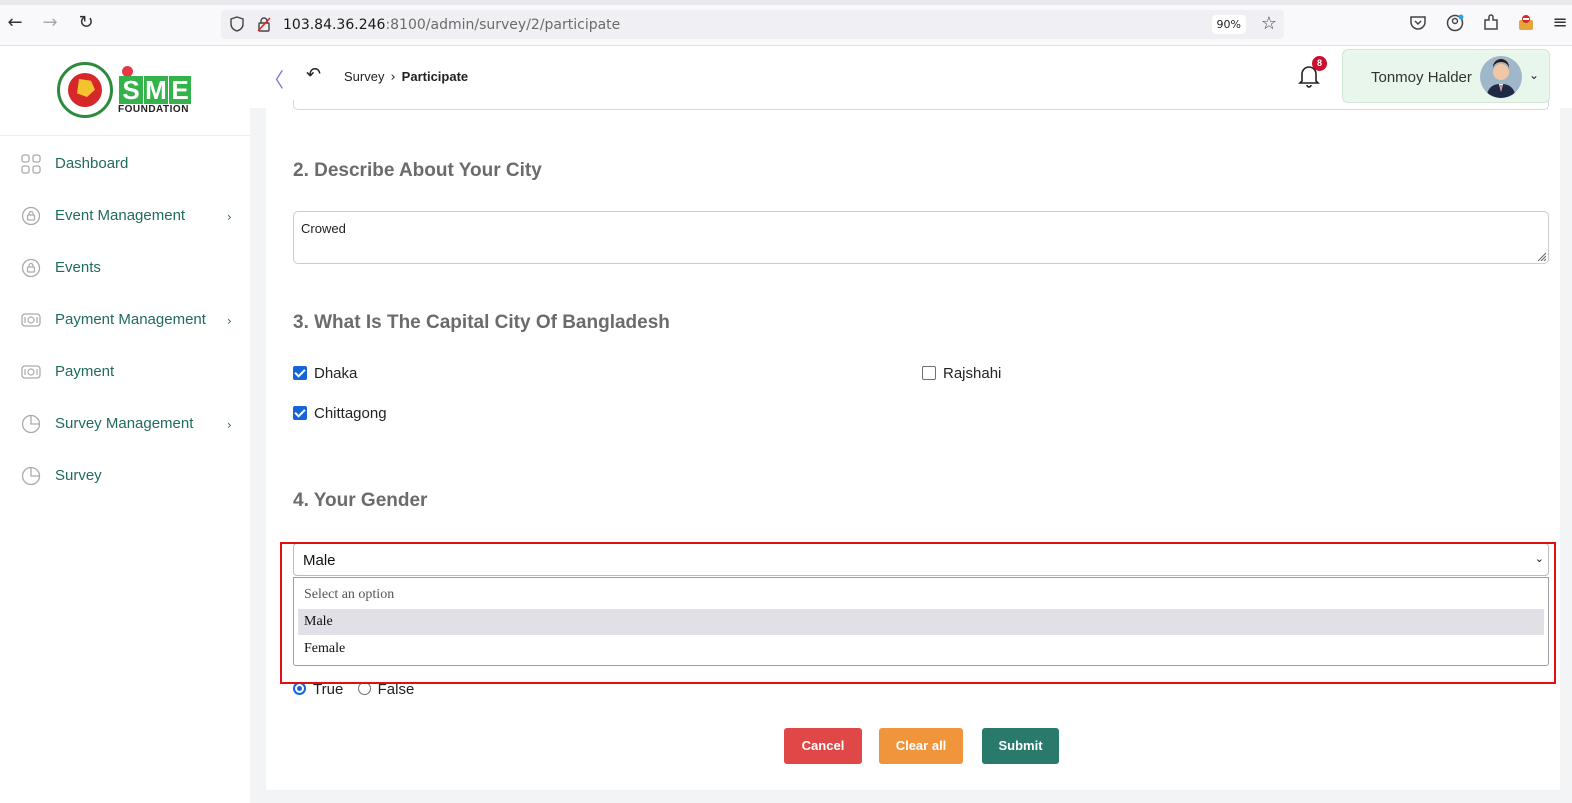 This screenshot has width=1572, height=803. Describe the element at coordinates (86, 23) in the screenshot. I see `reload-icon: ↻` at that location.